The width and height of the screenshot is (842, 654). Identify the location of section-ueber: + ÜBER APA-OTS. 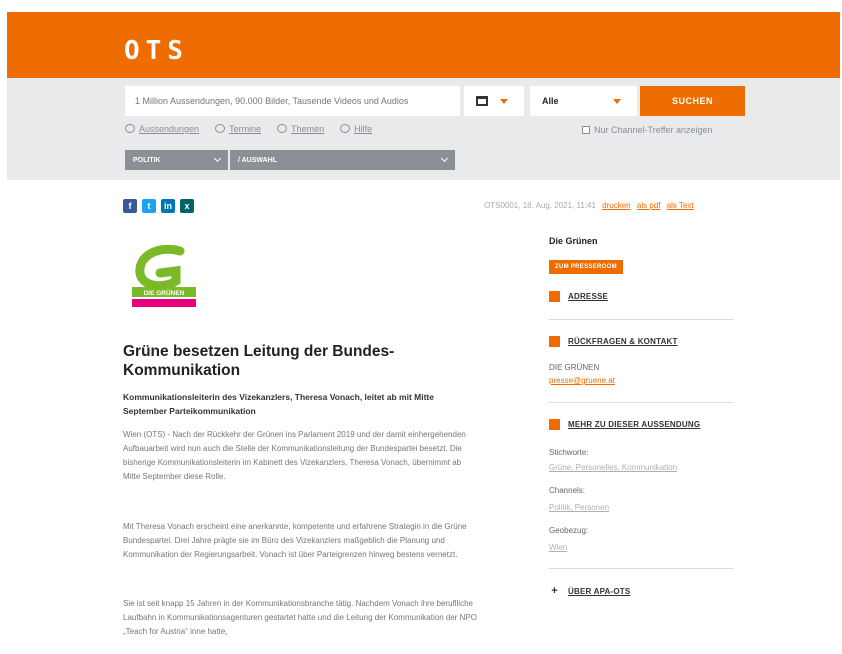
(641, 591).